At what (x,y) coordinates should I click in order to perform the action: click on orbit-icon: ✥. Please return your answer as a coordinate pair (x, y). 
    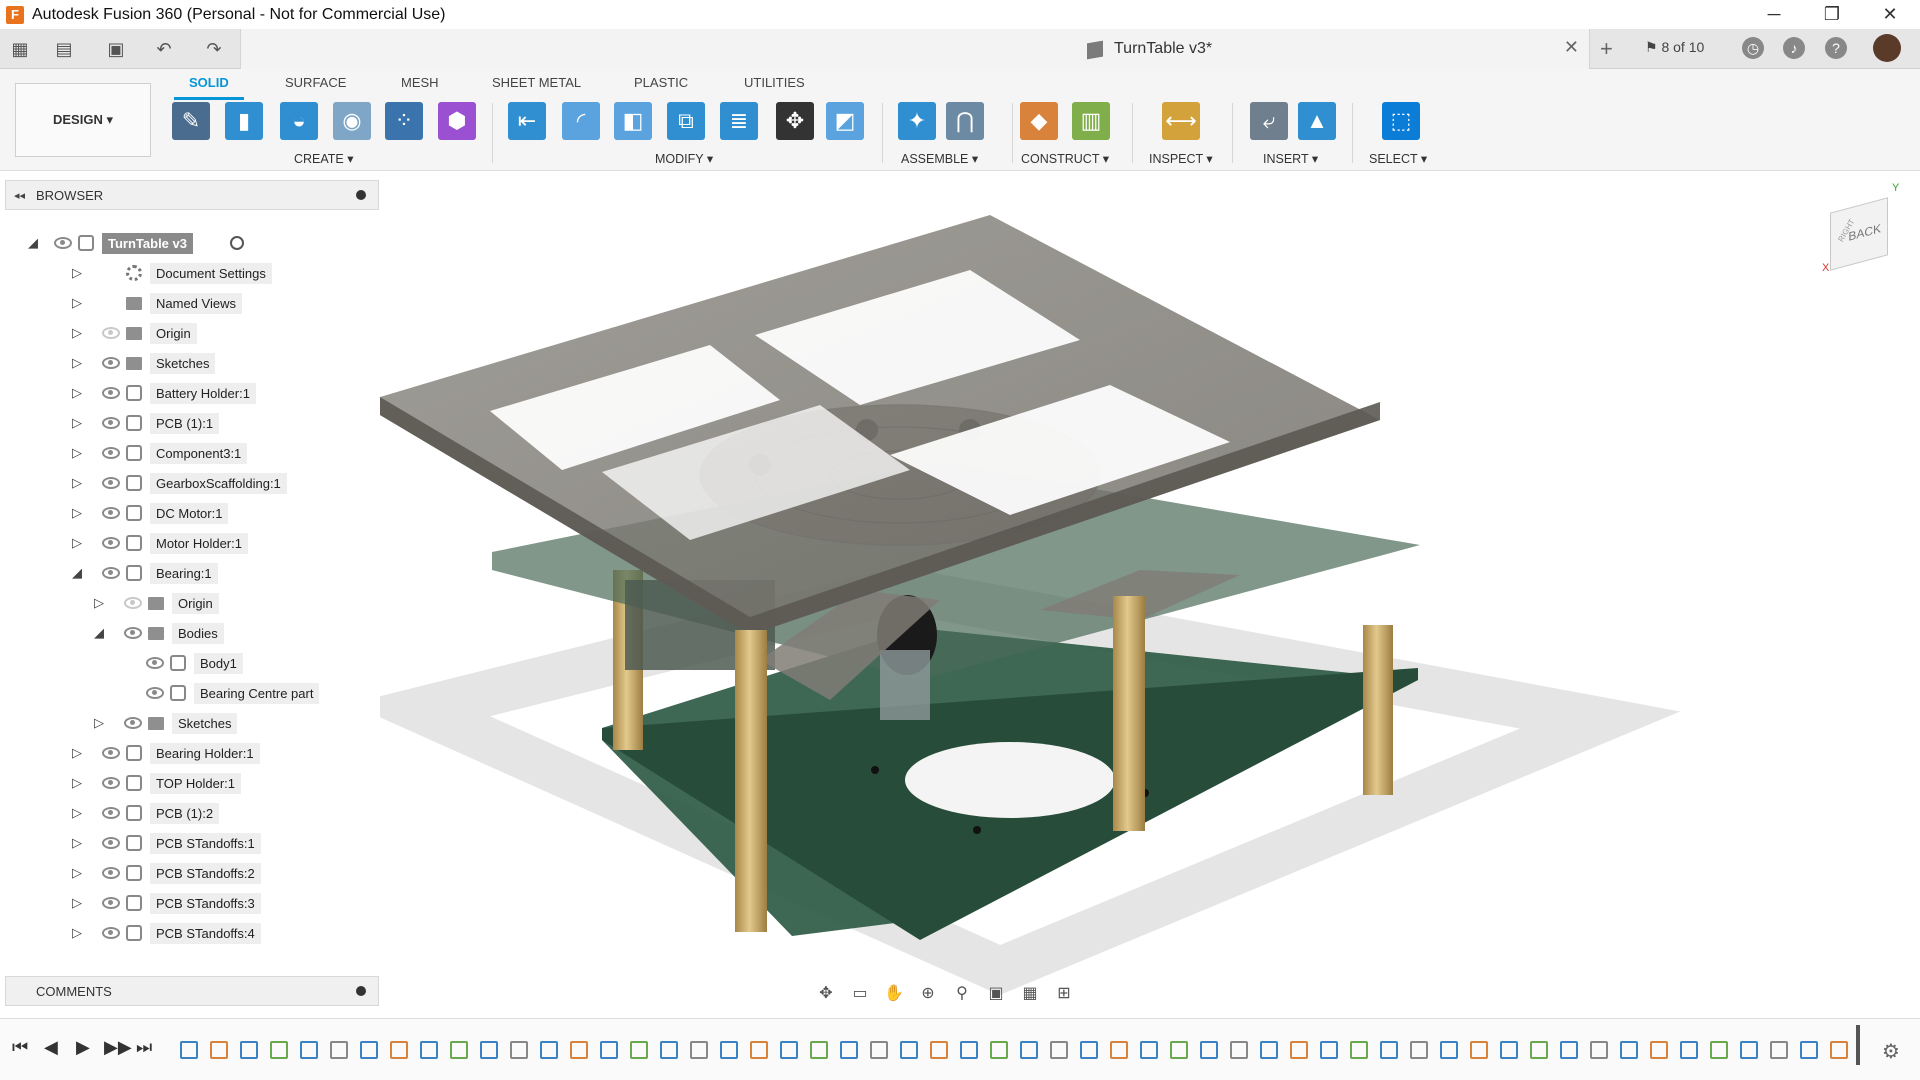
    Looking at the image, I should click on (826, 993).